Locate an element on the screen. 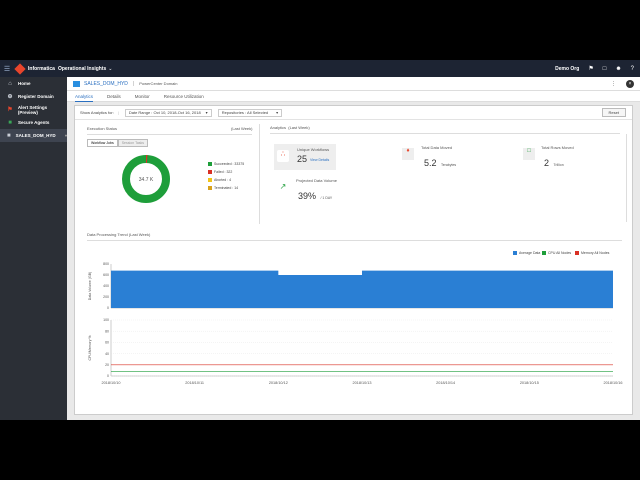 The height and width of the screenshot is (480, 640). sidebar-item-label: Secure Agents is located at coordinates (34, 122).